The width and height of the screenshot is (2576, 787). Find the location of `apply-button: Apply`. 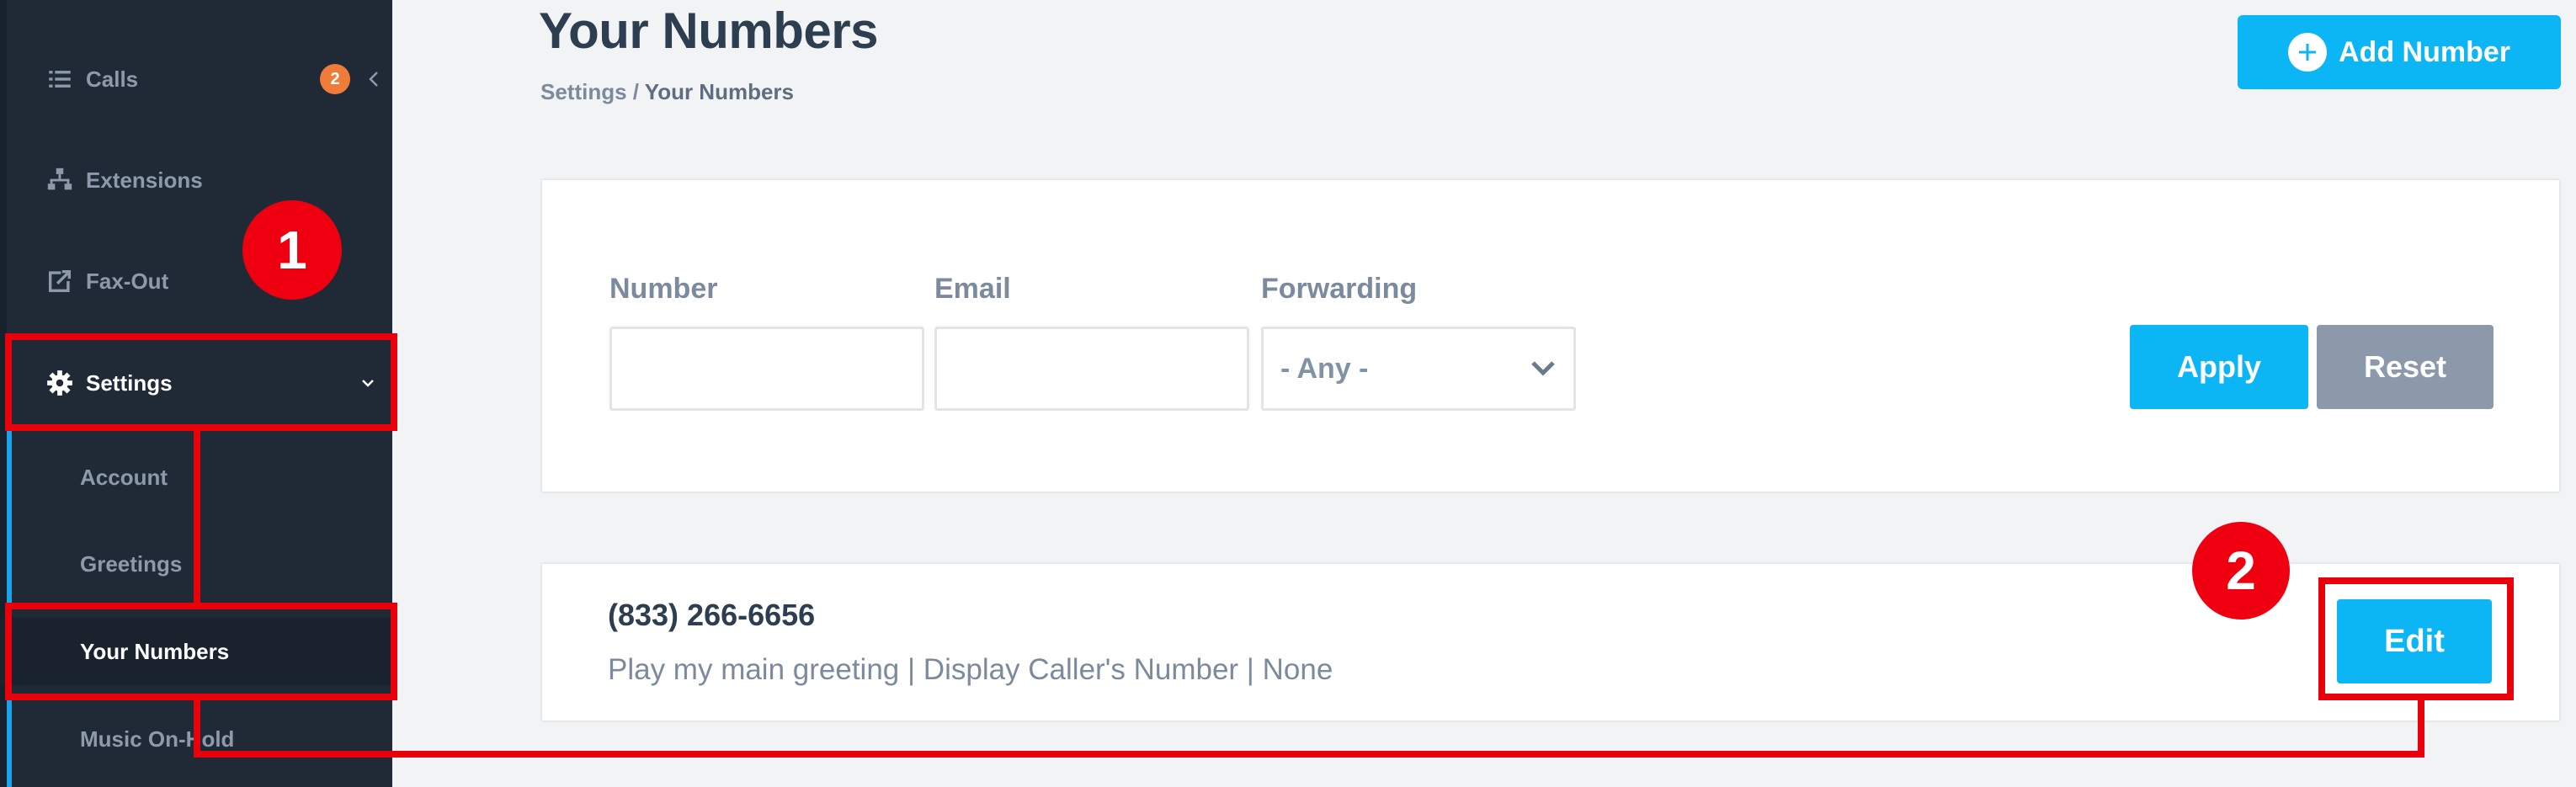

apply-button: Apply is located at coordinates (2219, 367).